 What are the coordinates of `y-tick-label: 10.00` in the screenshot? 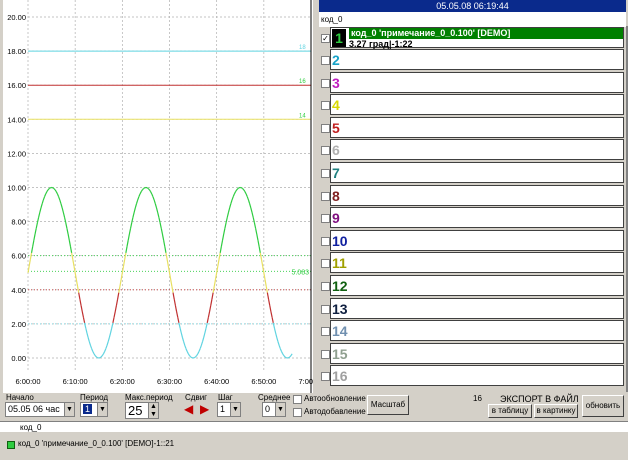 It's located at (16, 188).